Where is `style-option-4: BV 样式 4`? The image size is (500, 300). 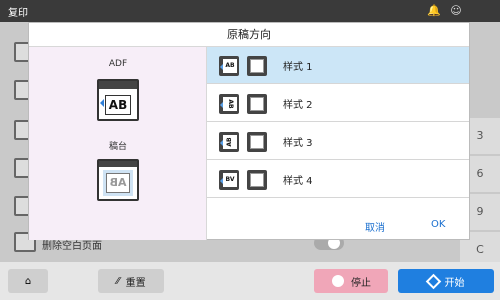 style-option-4: BV 样式 4 is located at coordinates (338, 179).